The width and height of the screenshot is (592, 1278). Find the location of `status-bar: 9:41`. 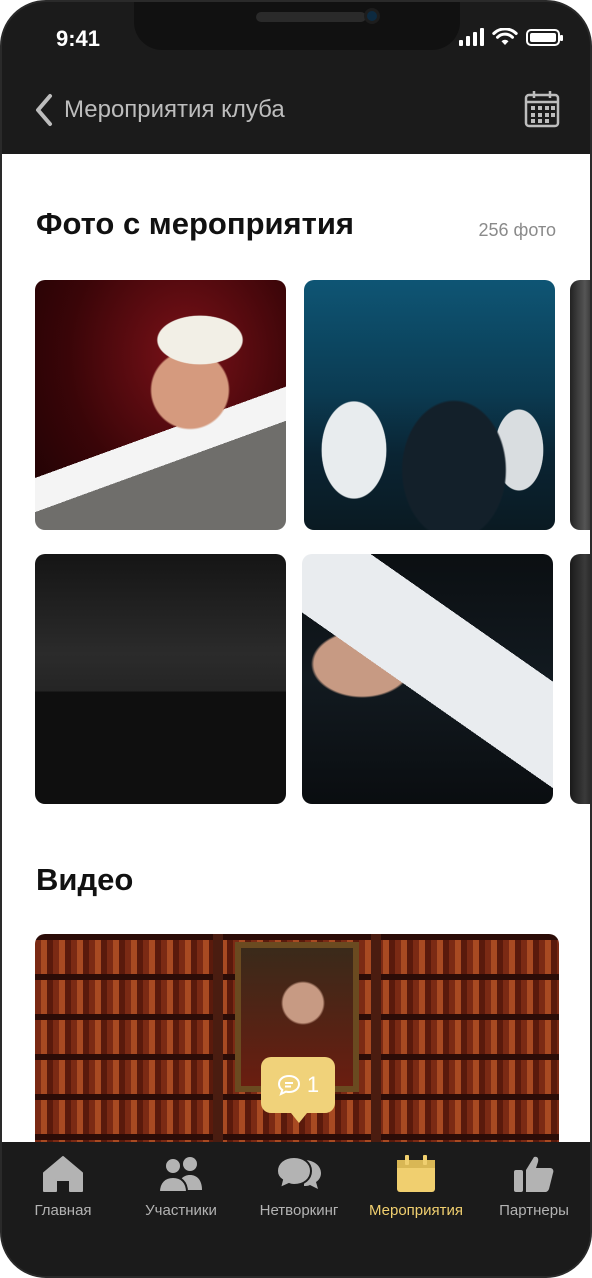

status-bar: 9:41 is located at coordinates (296, 37).